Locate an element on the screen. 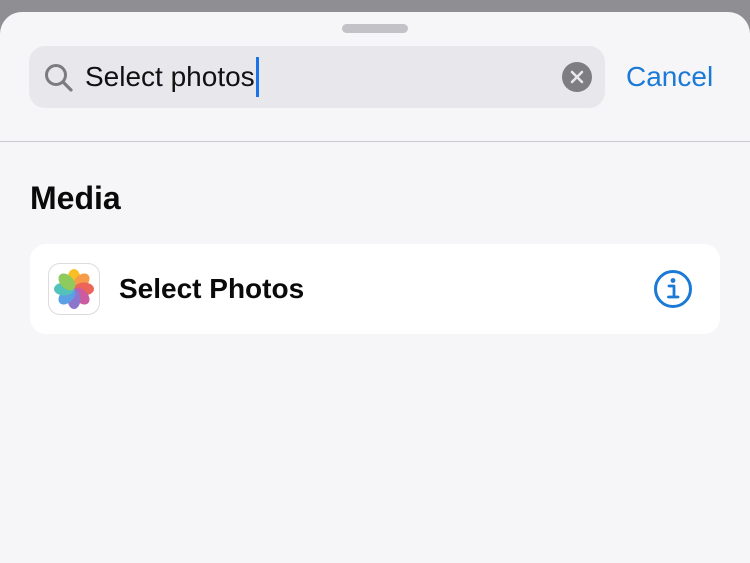 Image resolution: width=750 pixels, height=563 pixels. search-input: Select photos is located at coordinates (172, 77).